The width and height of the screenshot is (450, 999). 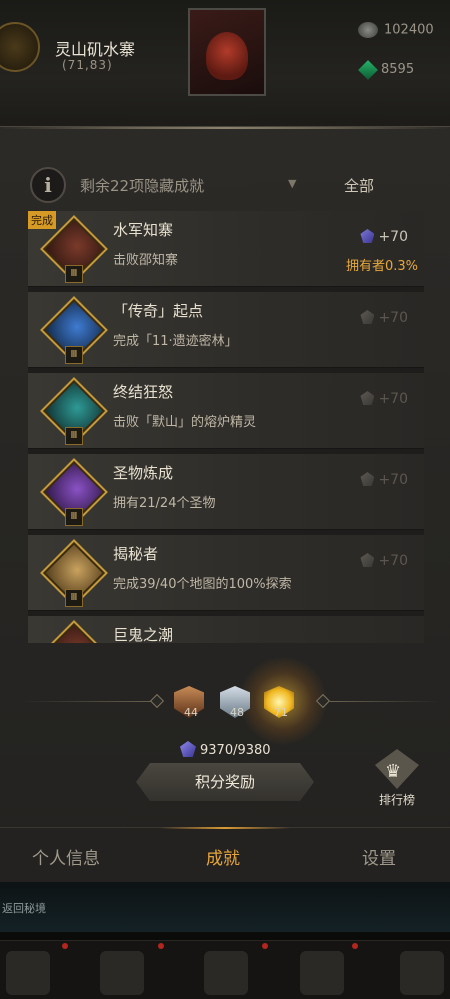 What do you see at coordinates (226, 330) in the screenshot?
I see `achievement-row: Ⅲ 「传奇」起点 完成「11·遗迹密林」 +70` at bounding box center [226, 330].